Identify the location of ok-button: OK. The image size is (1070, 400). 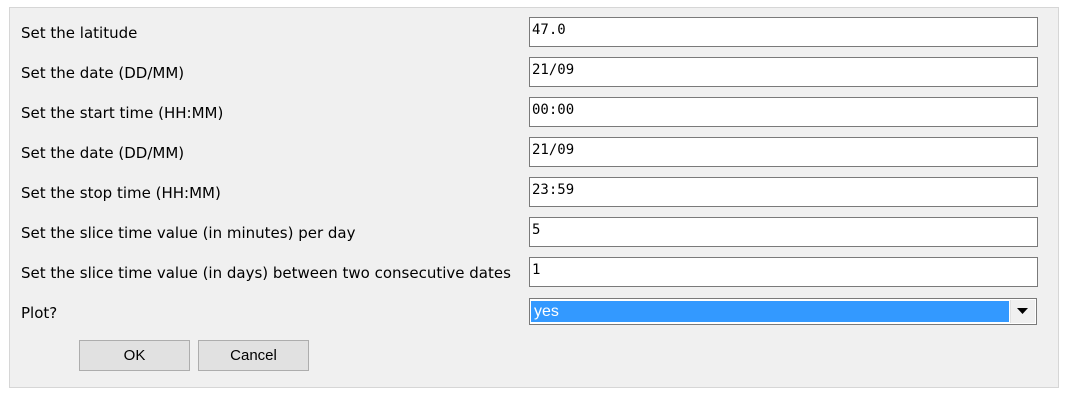
(134, 355).